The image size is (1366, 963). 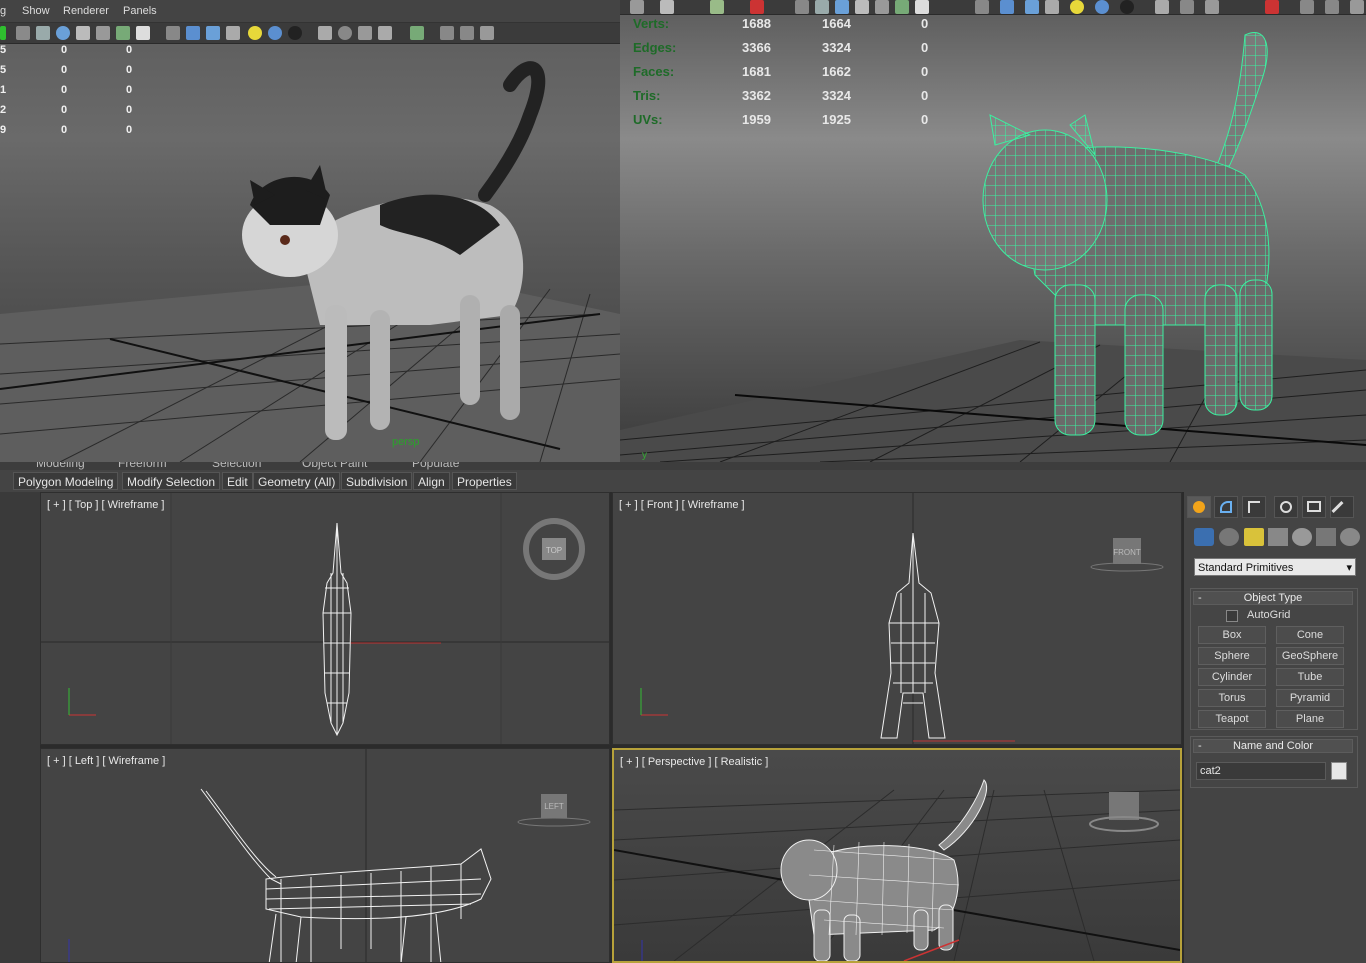 What do you see at coordinates (757, 7) in the screenshot?
I see `snap-icon` at bounding box center [757, 7].